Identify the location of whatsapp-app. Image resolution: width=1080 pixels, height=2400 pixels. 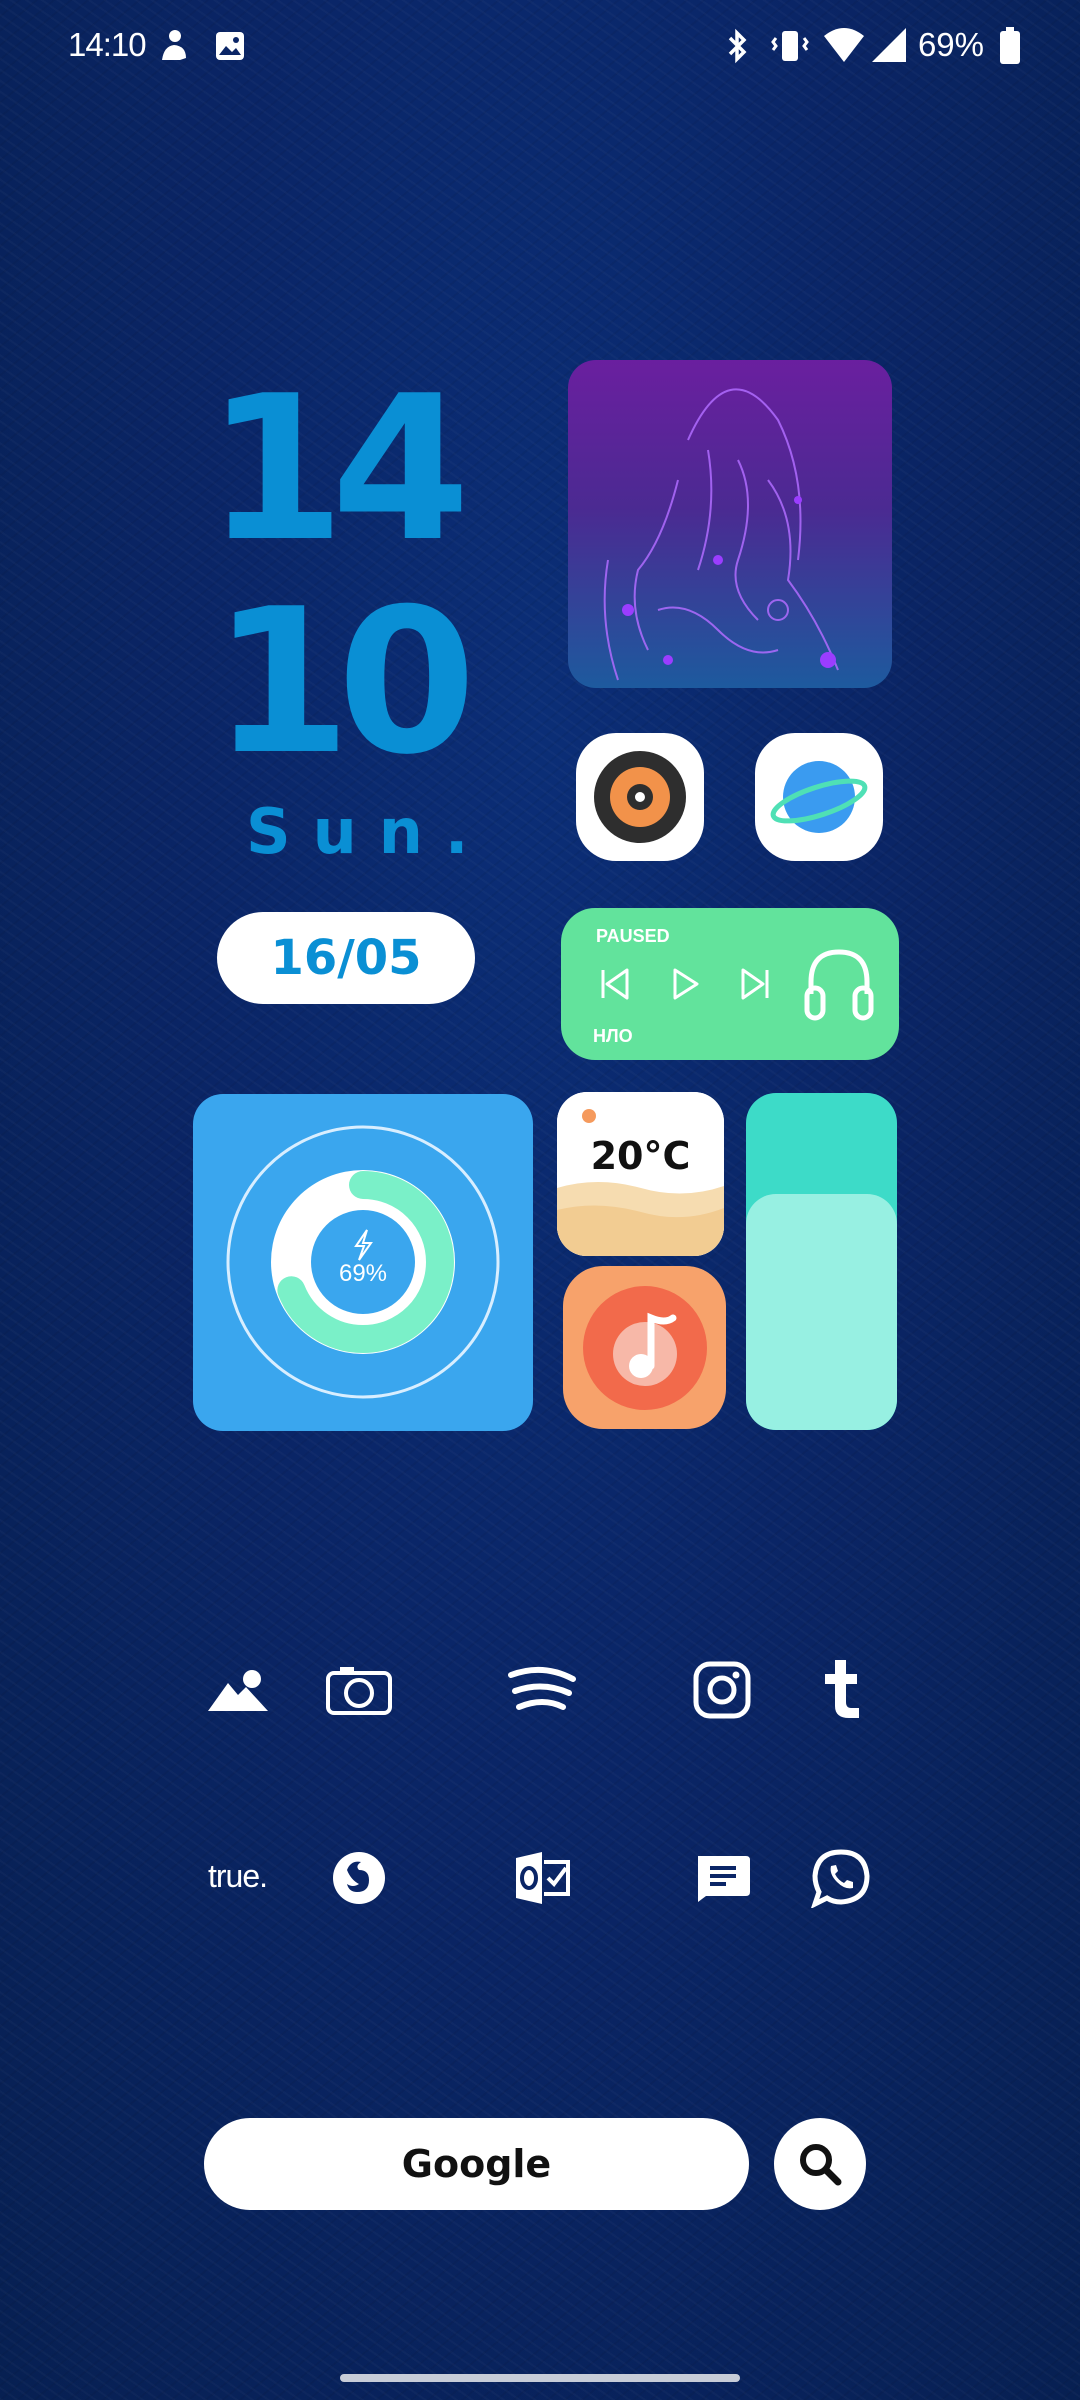
(841, 1878).